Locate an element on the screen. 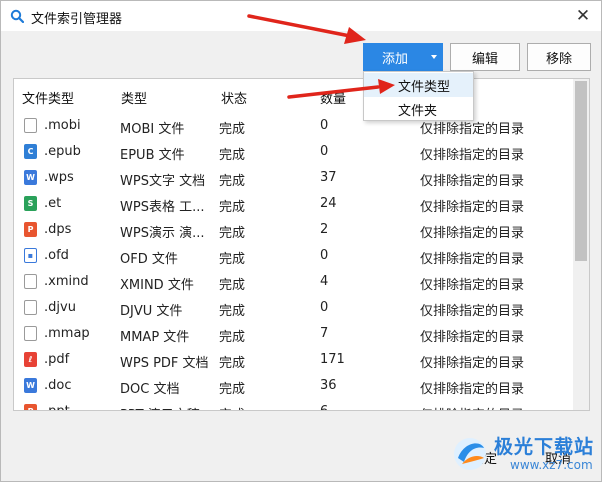 The height and width of the screenshot is (482, 602). column-header-type: 类型 is located at coordinates (134, 97).